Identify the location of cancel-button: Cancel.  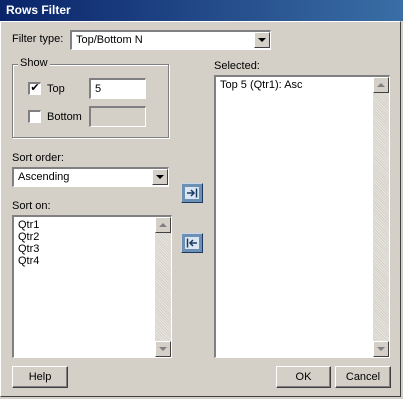
(363, 377).